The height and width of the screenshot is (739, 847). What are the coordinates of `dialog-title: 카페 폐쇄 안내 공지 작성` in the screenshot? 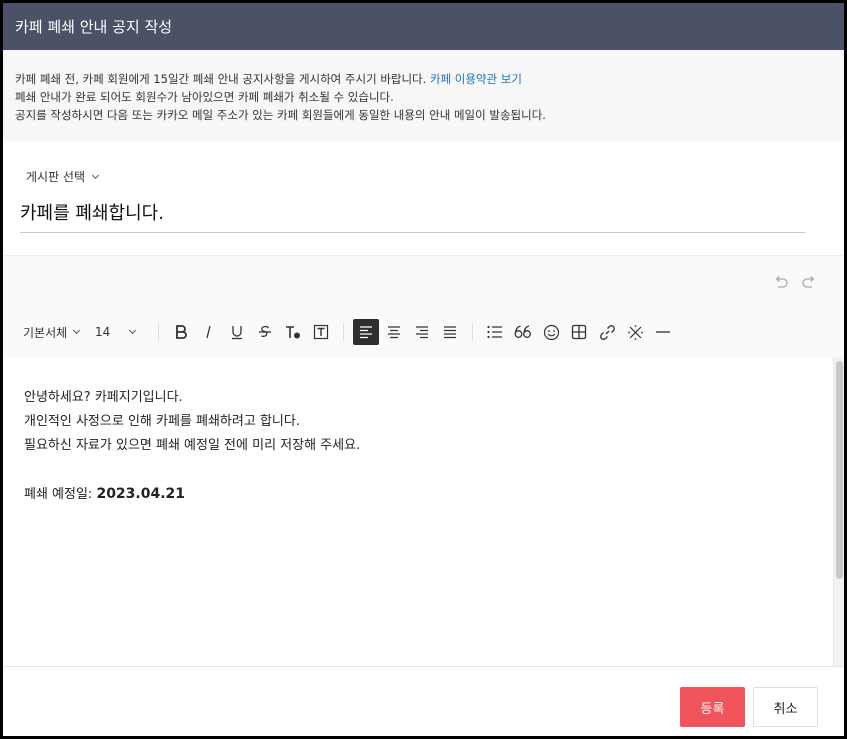 It's located at (94, 27).